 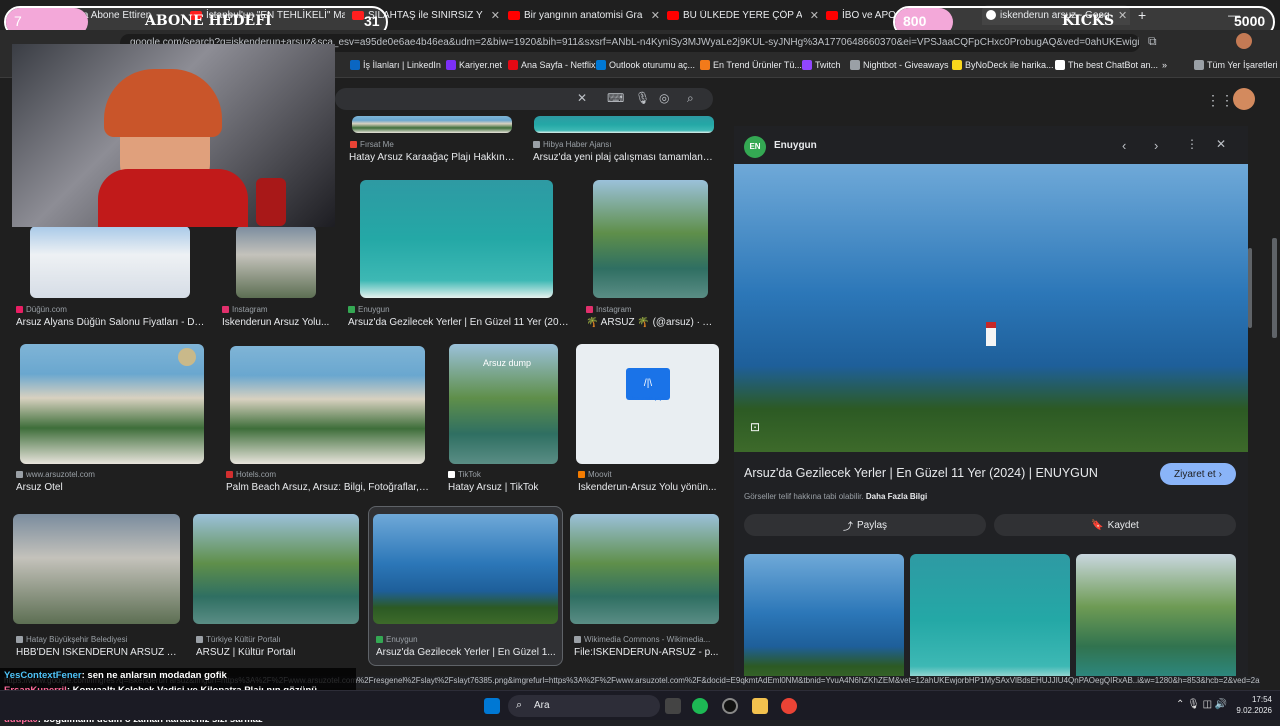 What do you see at coordinates (163, 103) in the screenshot?
I see `streamer-hair` at bounding box center [163, 103].